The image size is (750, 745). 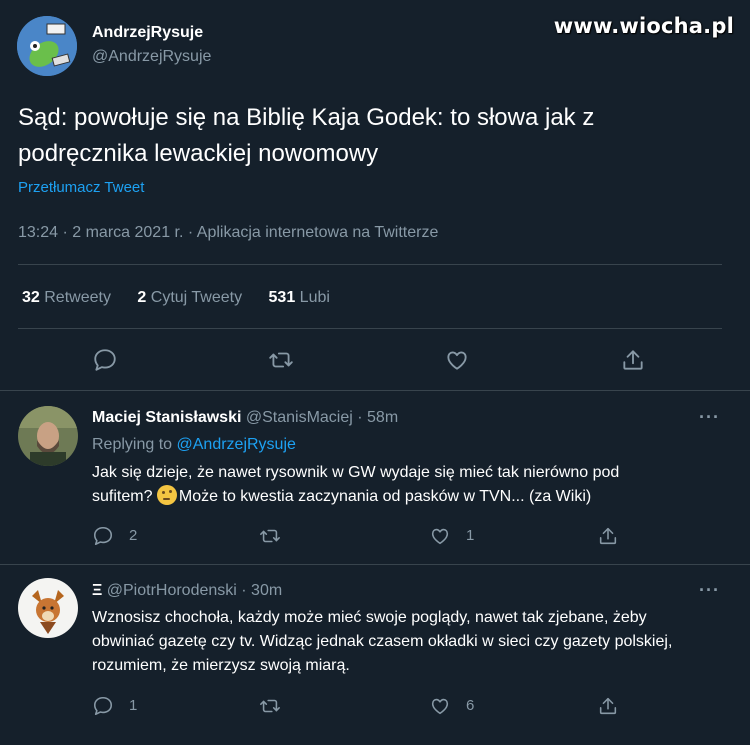 What do you see at coordinates (147, 33) in the screenshot?
I see `author-name: AndrzejRysuje` at bounding box center [147, 33].